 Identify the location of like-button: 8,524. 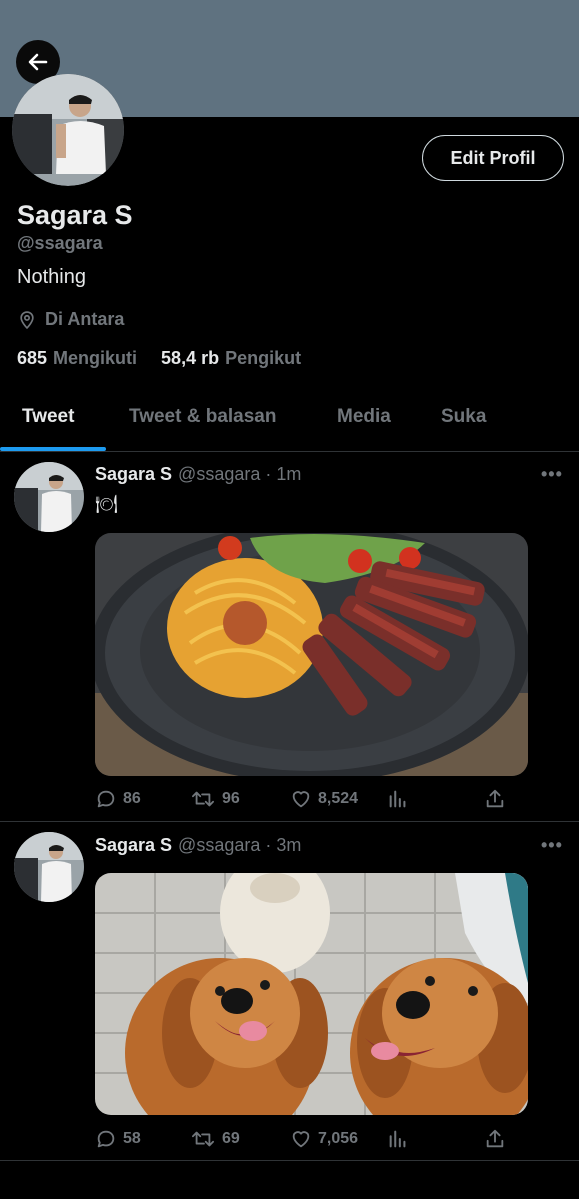
(324, 799).